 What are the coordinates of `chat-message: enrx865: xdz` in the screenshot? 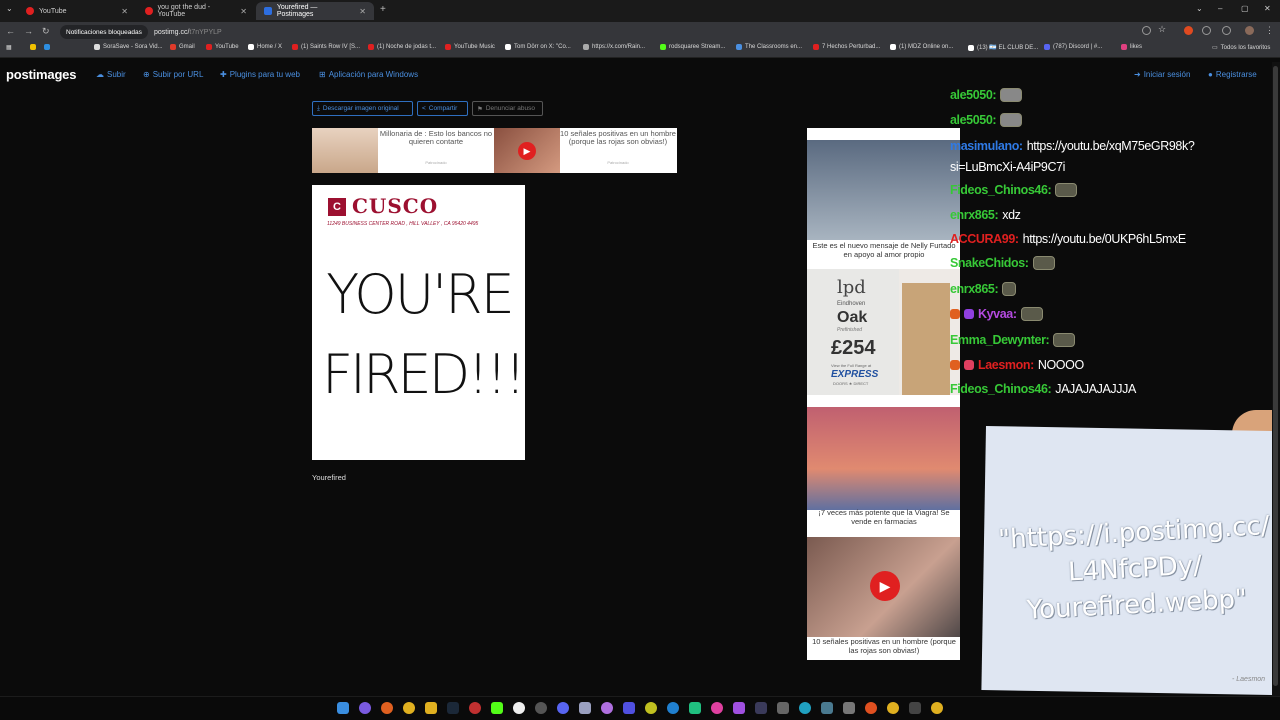 It's located at (985, 215).